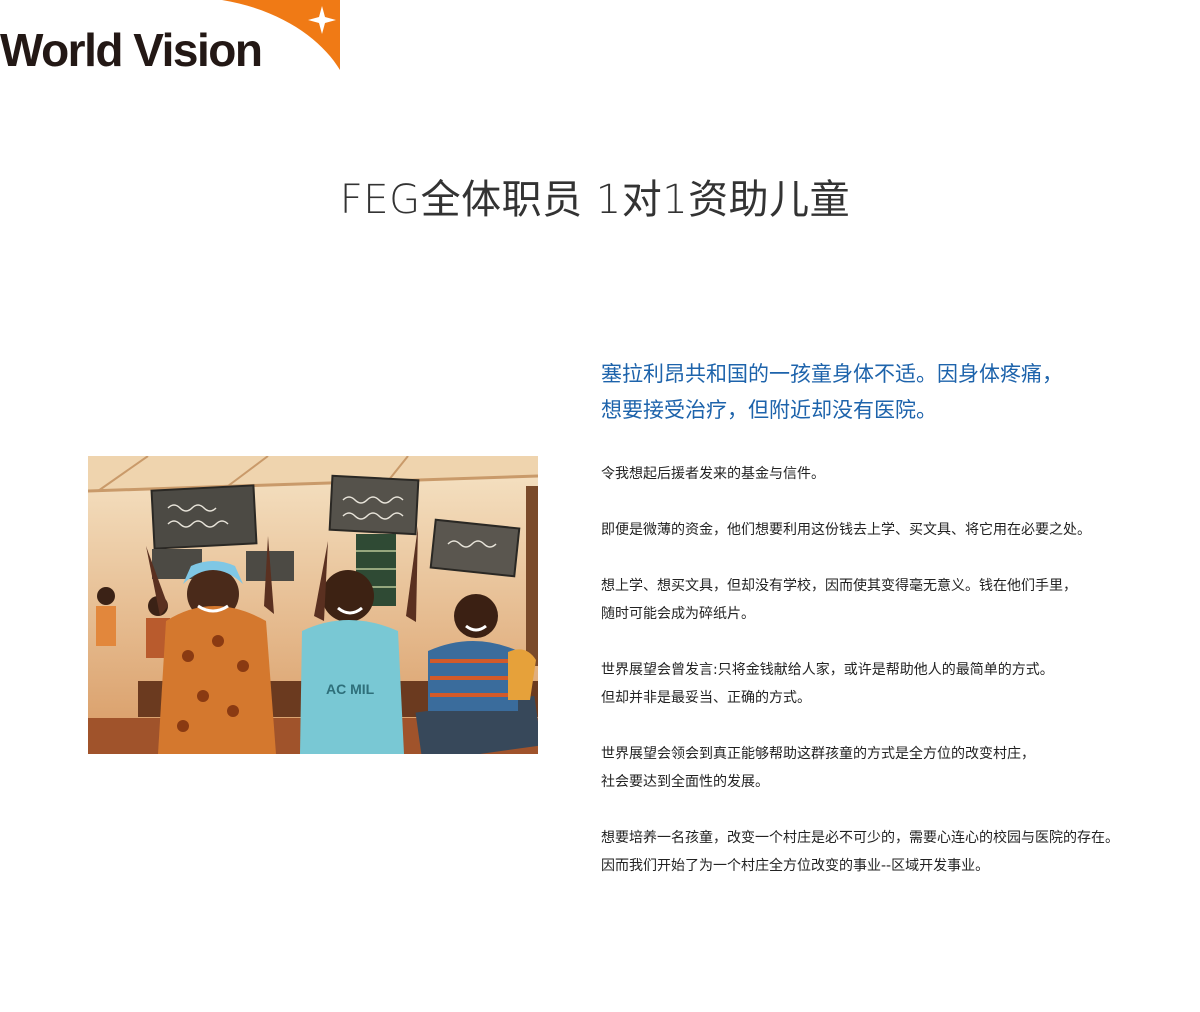  I want to click on headline-line: 想要接受治疗，但附近却没有医院。, so click(769, 410).